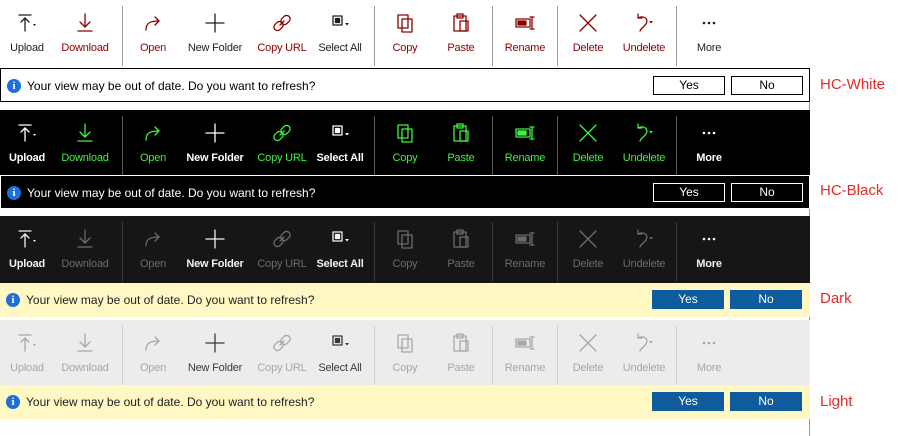 Image resolution: width=916 pixels, height=436 pixels. Describe the element at coordinates (836, 298) in the screenshot. I see `theme-label: Dark` at that location.